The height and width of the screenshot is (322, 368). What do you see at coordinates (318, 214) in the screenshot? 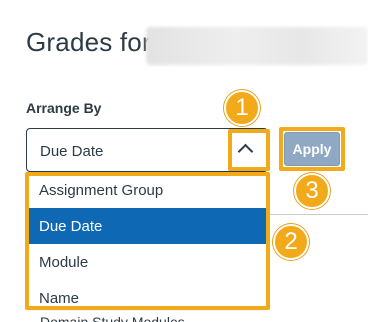
I see `section-divider` at bounding box center [318, 214].